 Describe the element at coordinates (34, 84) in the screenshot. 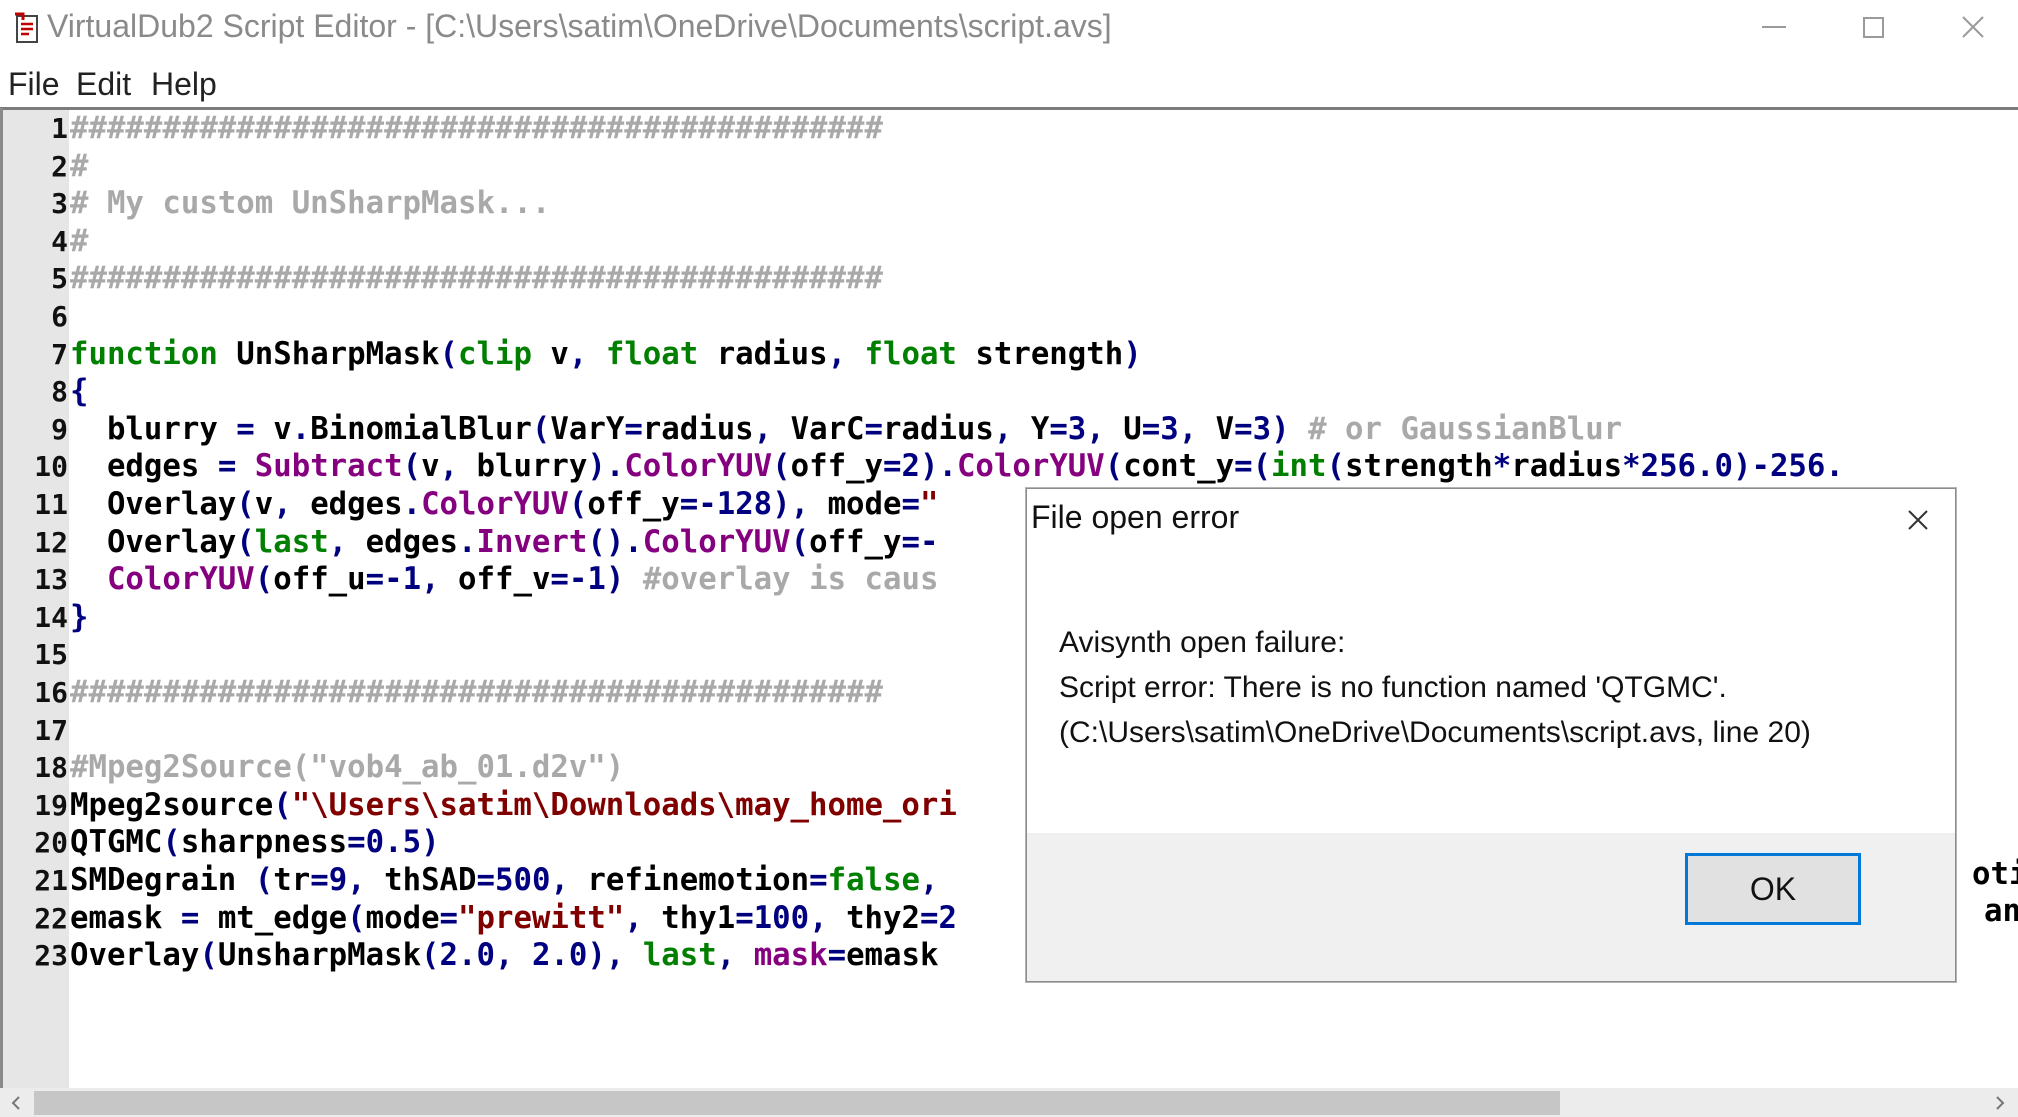

I see `menu-file: File` at that location.